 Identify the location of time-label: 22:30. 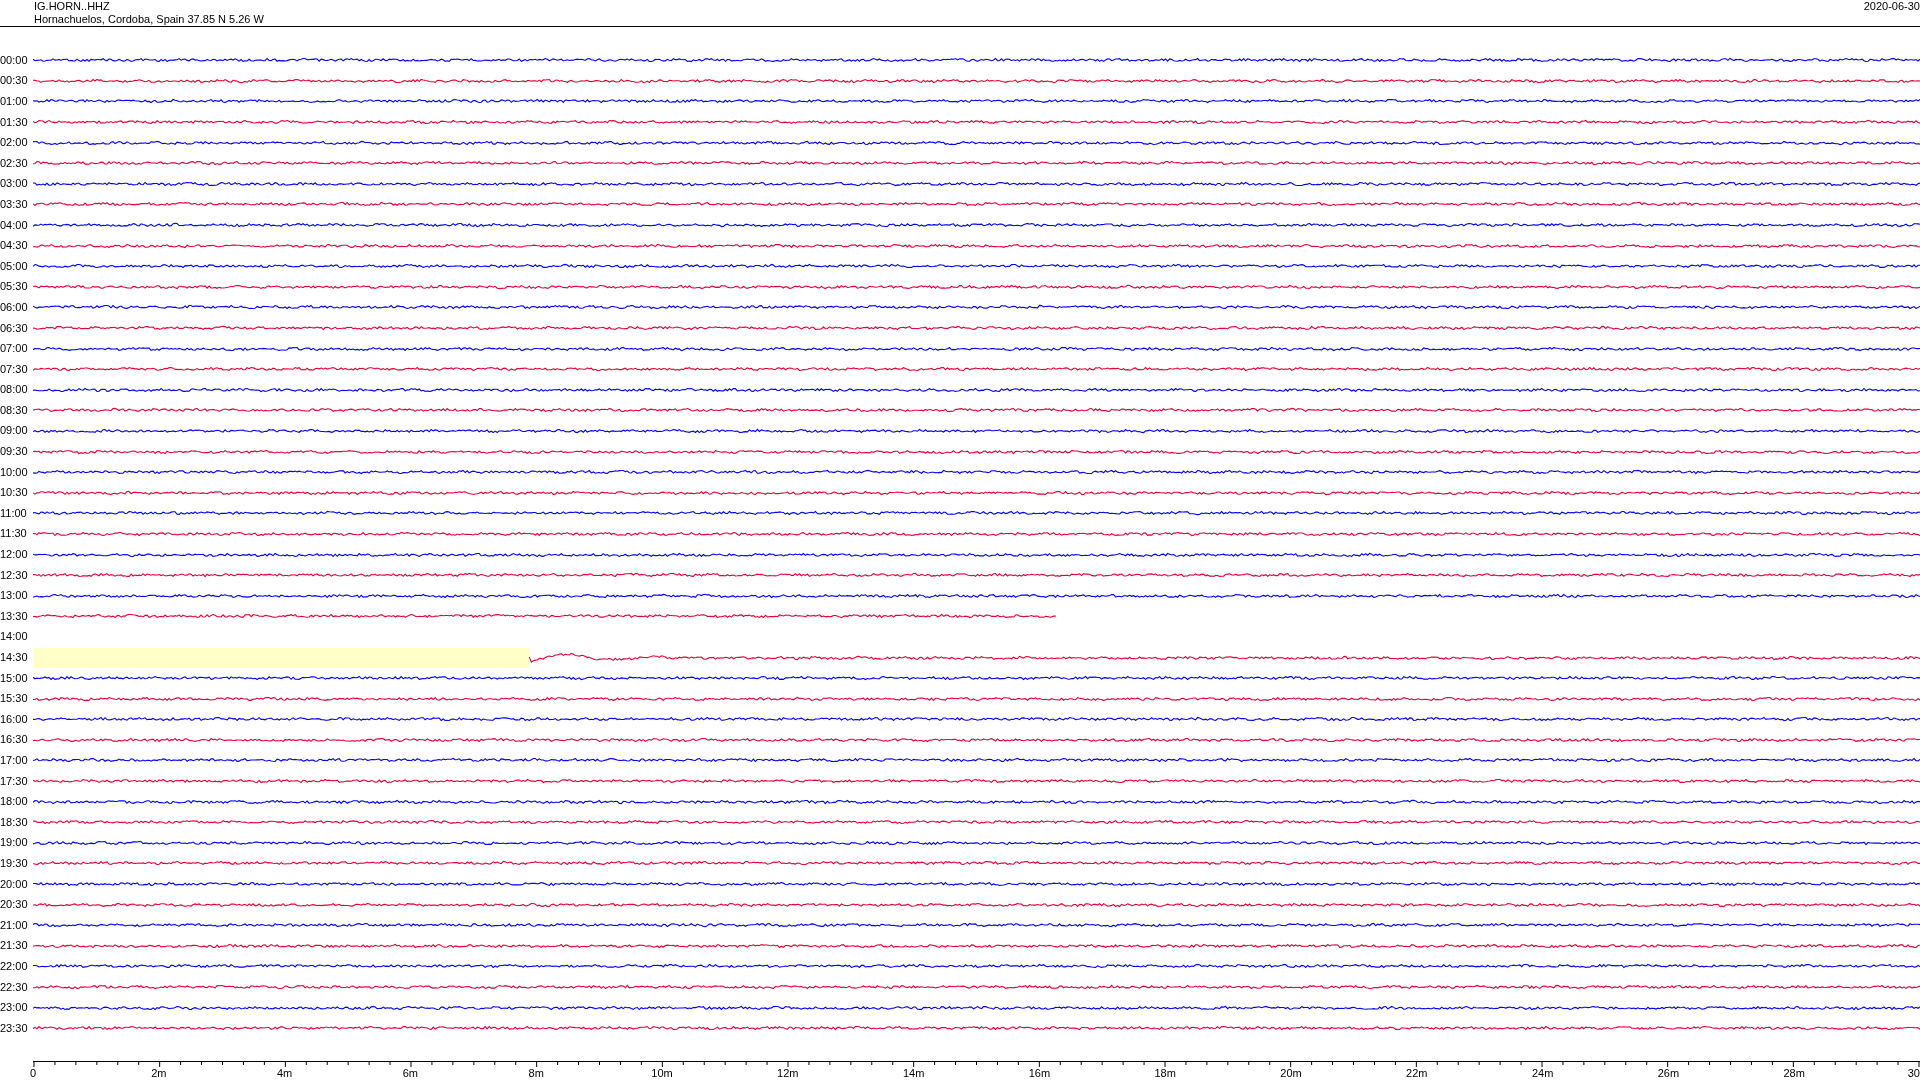
(14, 987).